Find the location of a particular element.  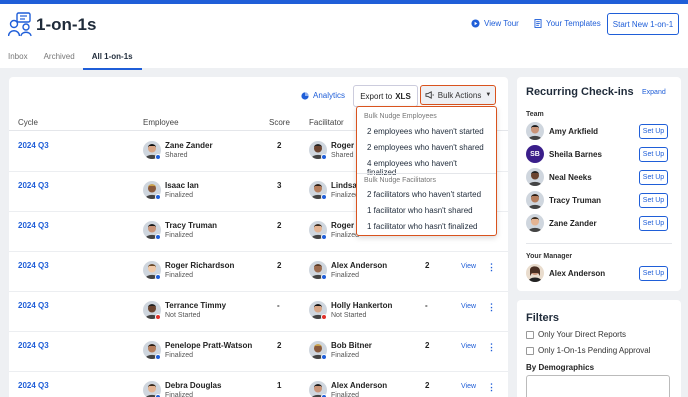

facilitator-status: Shared is located at coordinates (342, 155).